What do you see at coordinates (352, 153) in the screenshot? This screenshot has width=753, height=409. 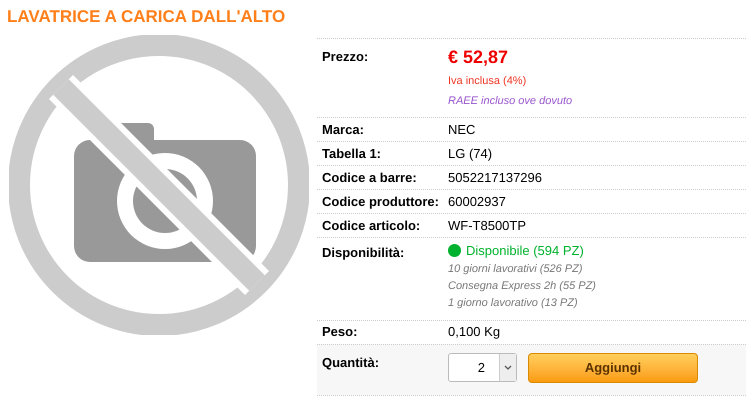 I see `field-label: Tabella 1:` at bounding box center [352, 153].